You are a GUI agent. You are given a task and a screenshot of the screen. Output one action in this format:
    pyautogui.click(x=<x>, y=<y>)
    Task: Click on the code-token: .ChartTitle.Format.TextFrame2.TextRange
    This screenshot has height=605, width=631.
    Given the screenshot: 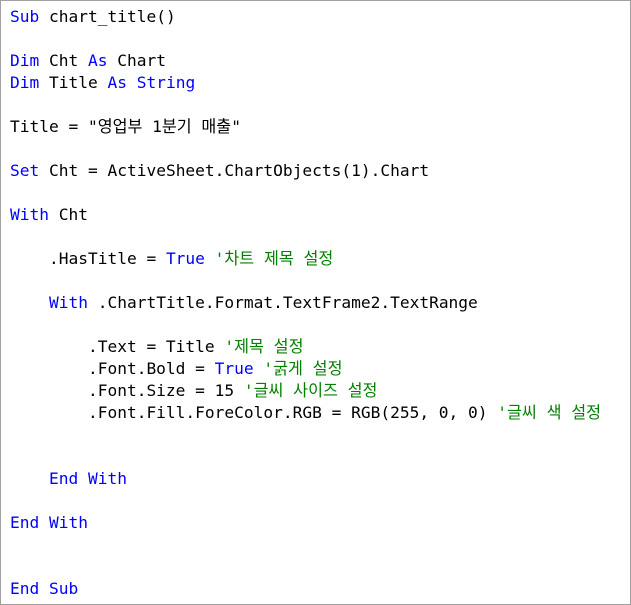 What is the action you would take?
    pyautogui.click(x=282, y=302)
    